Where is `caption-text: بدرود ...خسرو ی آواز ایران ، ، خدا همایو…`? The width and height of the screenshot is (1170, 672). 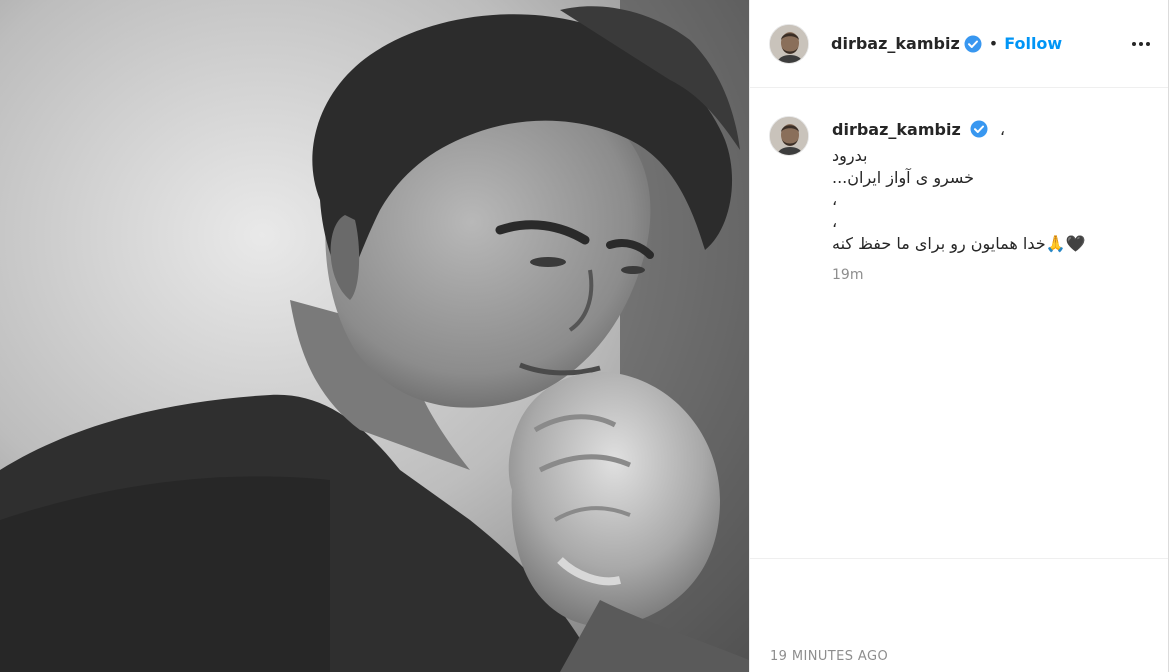
caption-text: بدرود ...خسرو ی آواز ایران ، ، خدا همایو… is located at coordinates (959, 199).